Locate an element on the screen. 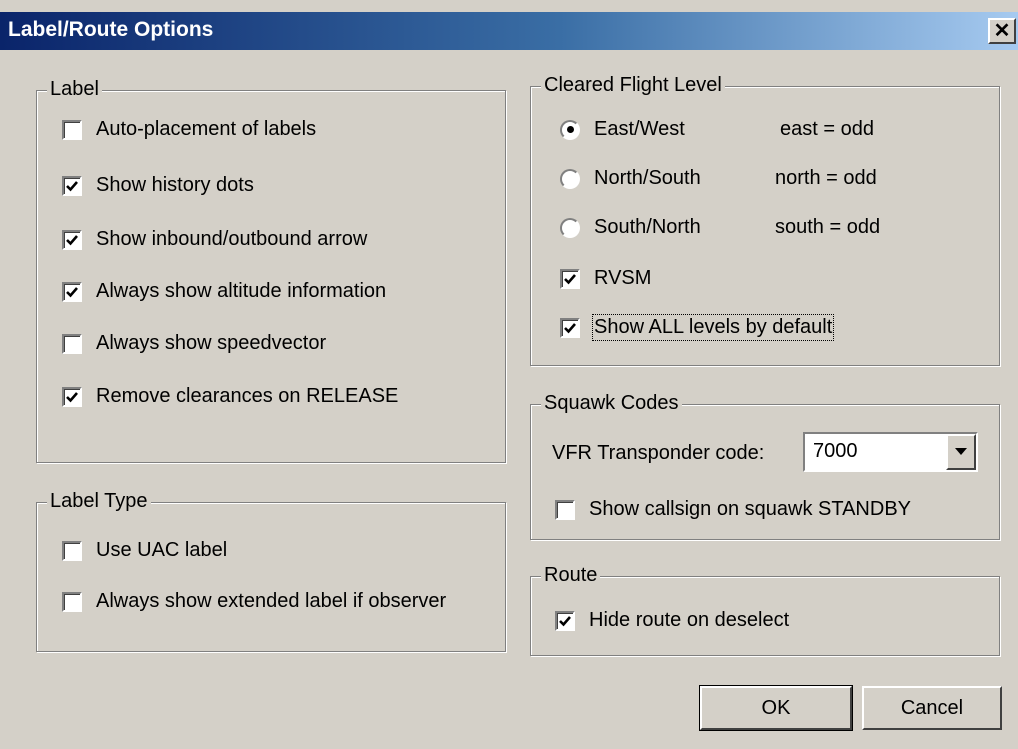 The image size is (1018, 749). hide-route-checkbox: Hide route on deselect is located at coordinates (672, 620).